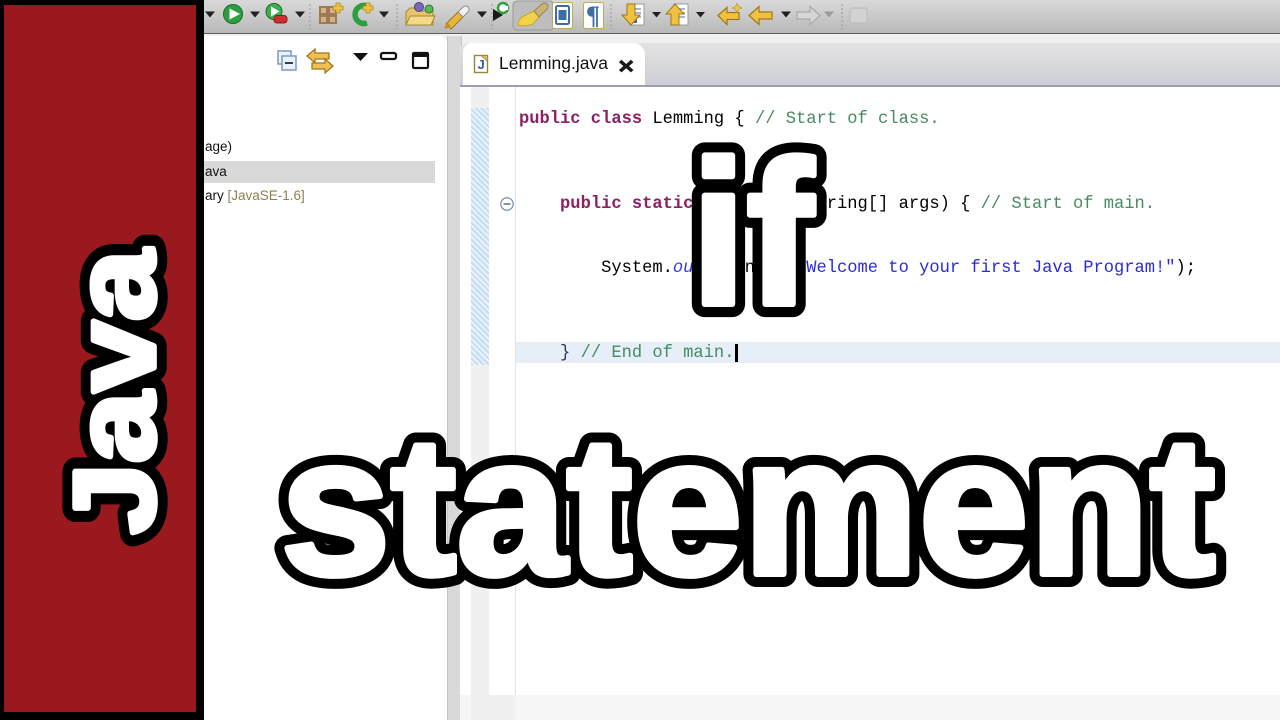  Describe the element at coordinates (752, 233) in the screenshot. I see `svg-text: if` at that location.